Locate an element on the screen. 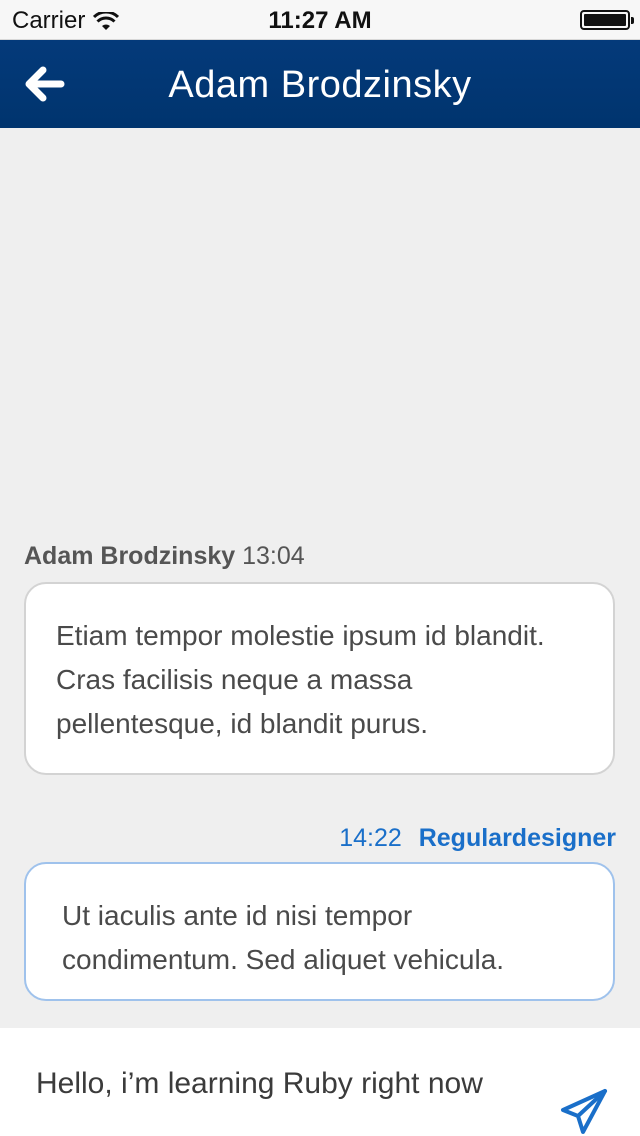  navigation-bar: Adam Brodzinsky is located at coordinates (320, 84).